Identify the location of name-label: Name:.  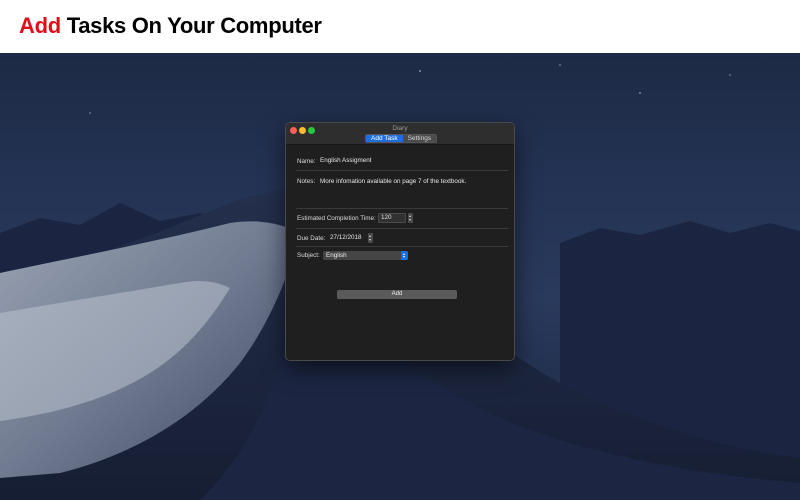
(306, 161).